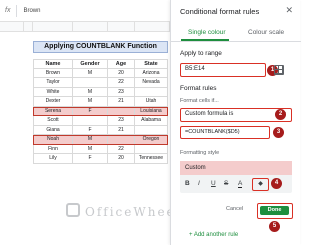 The image size is (320, 245). Describe the element at coordinates (53, 121) in the screenshot. I see `table-cell: Scott` at that location.